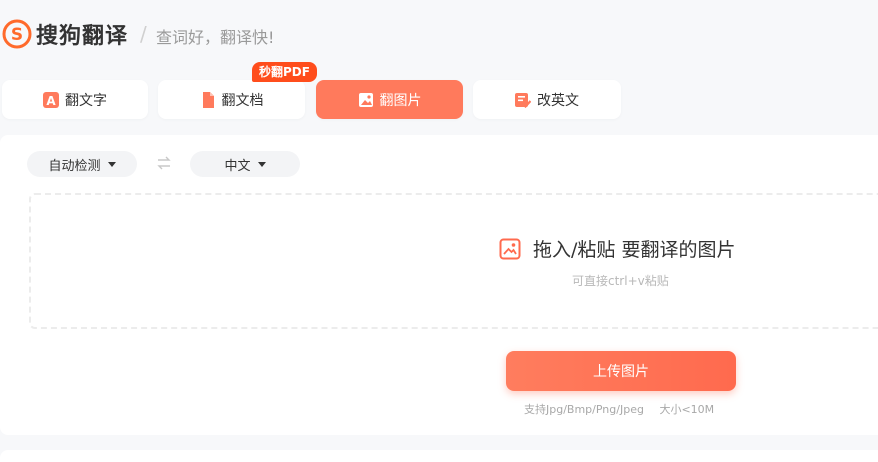 This screenshot has width=878, height=462. I want to click on upload-image-button: 上传图片, so click(621, 371).